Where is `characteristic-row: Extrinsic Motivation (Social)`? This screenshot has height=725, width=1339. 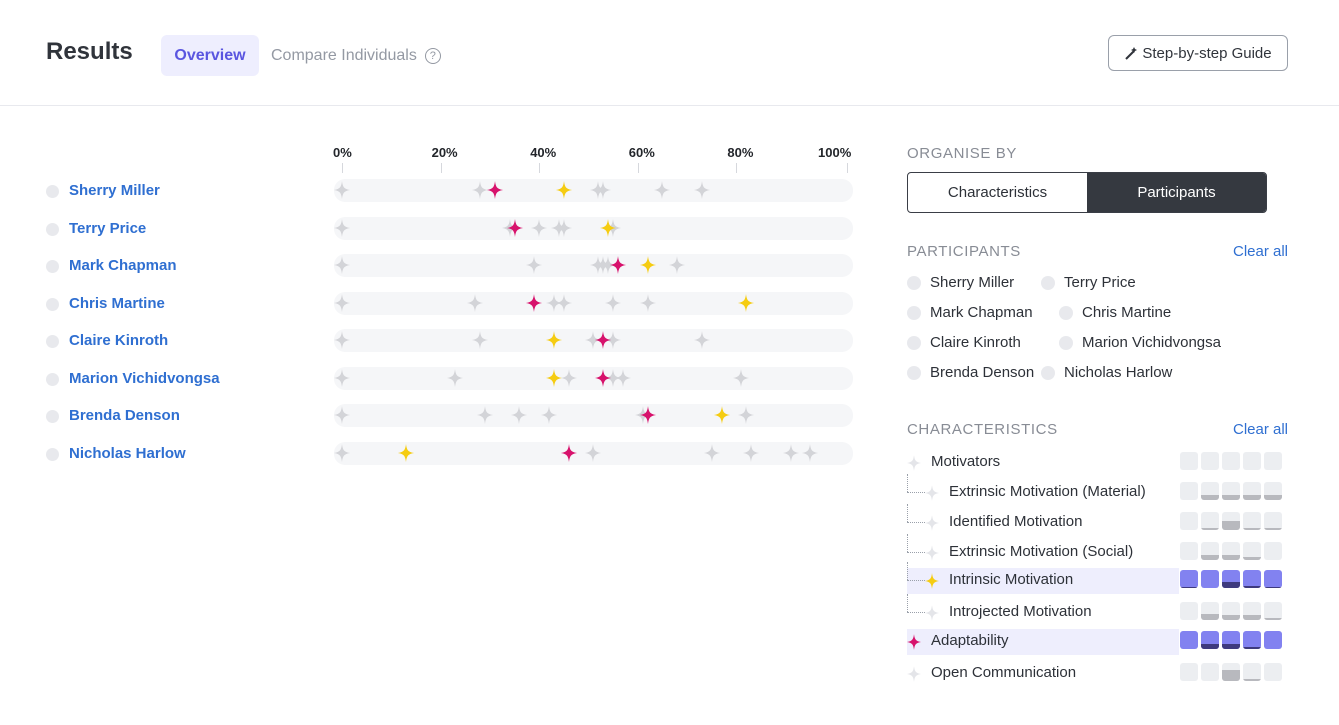 characteristic-row: Extrinsic Motivation (Social) is located at coordinates (1097, 550).